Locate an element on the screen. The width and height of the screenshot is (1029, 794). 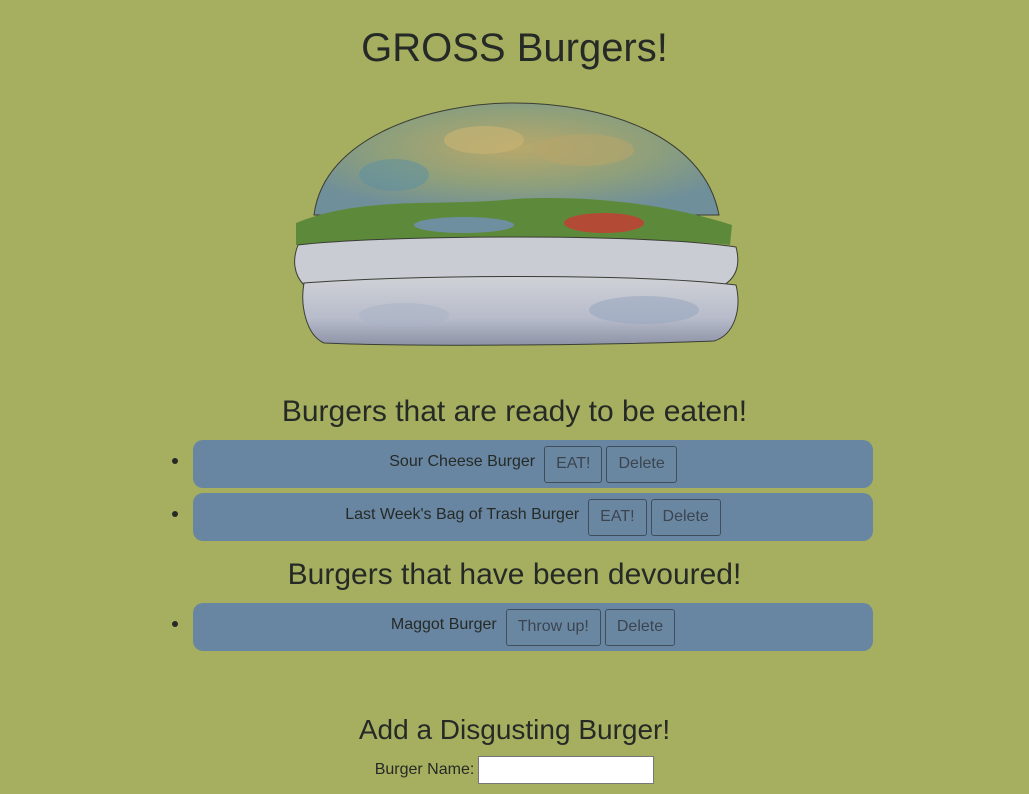
list-item: Sour Cheese Burger EAT! Delete is located at coordinates (522, 464).